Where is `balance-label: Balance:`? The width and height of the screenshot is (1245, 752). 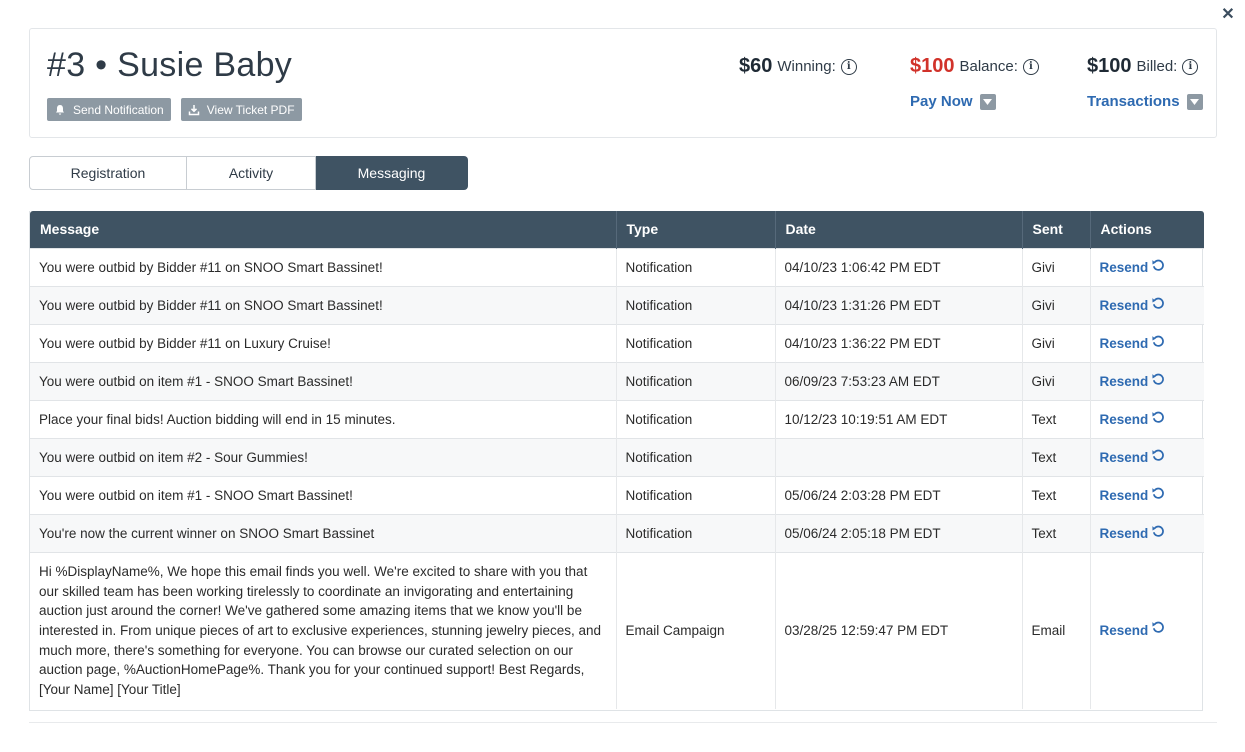
balance-label: Balance: is located at coordinates (988, 66).